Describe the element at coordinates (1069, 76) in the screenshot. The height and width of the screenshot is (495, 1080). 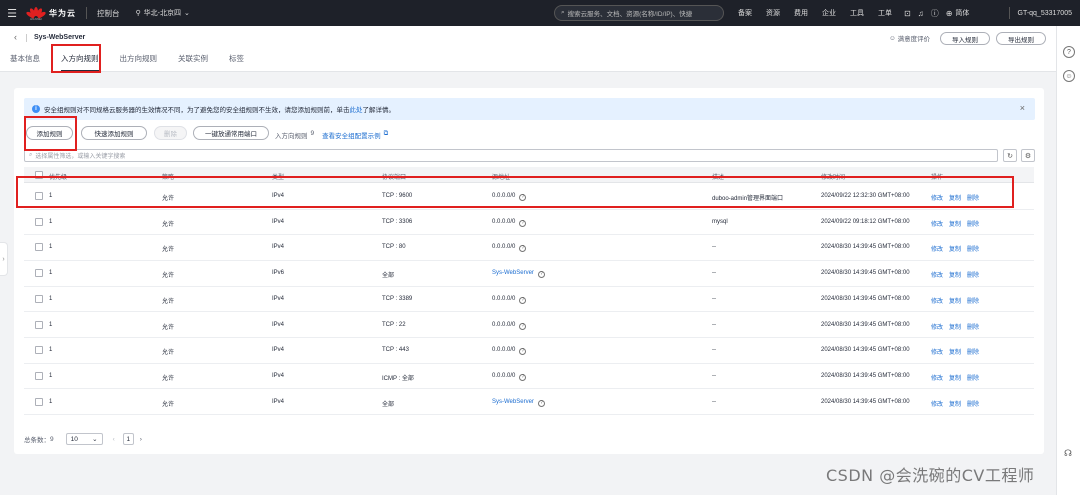
I see `feedback-smile-icon: ☺` at that location.